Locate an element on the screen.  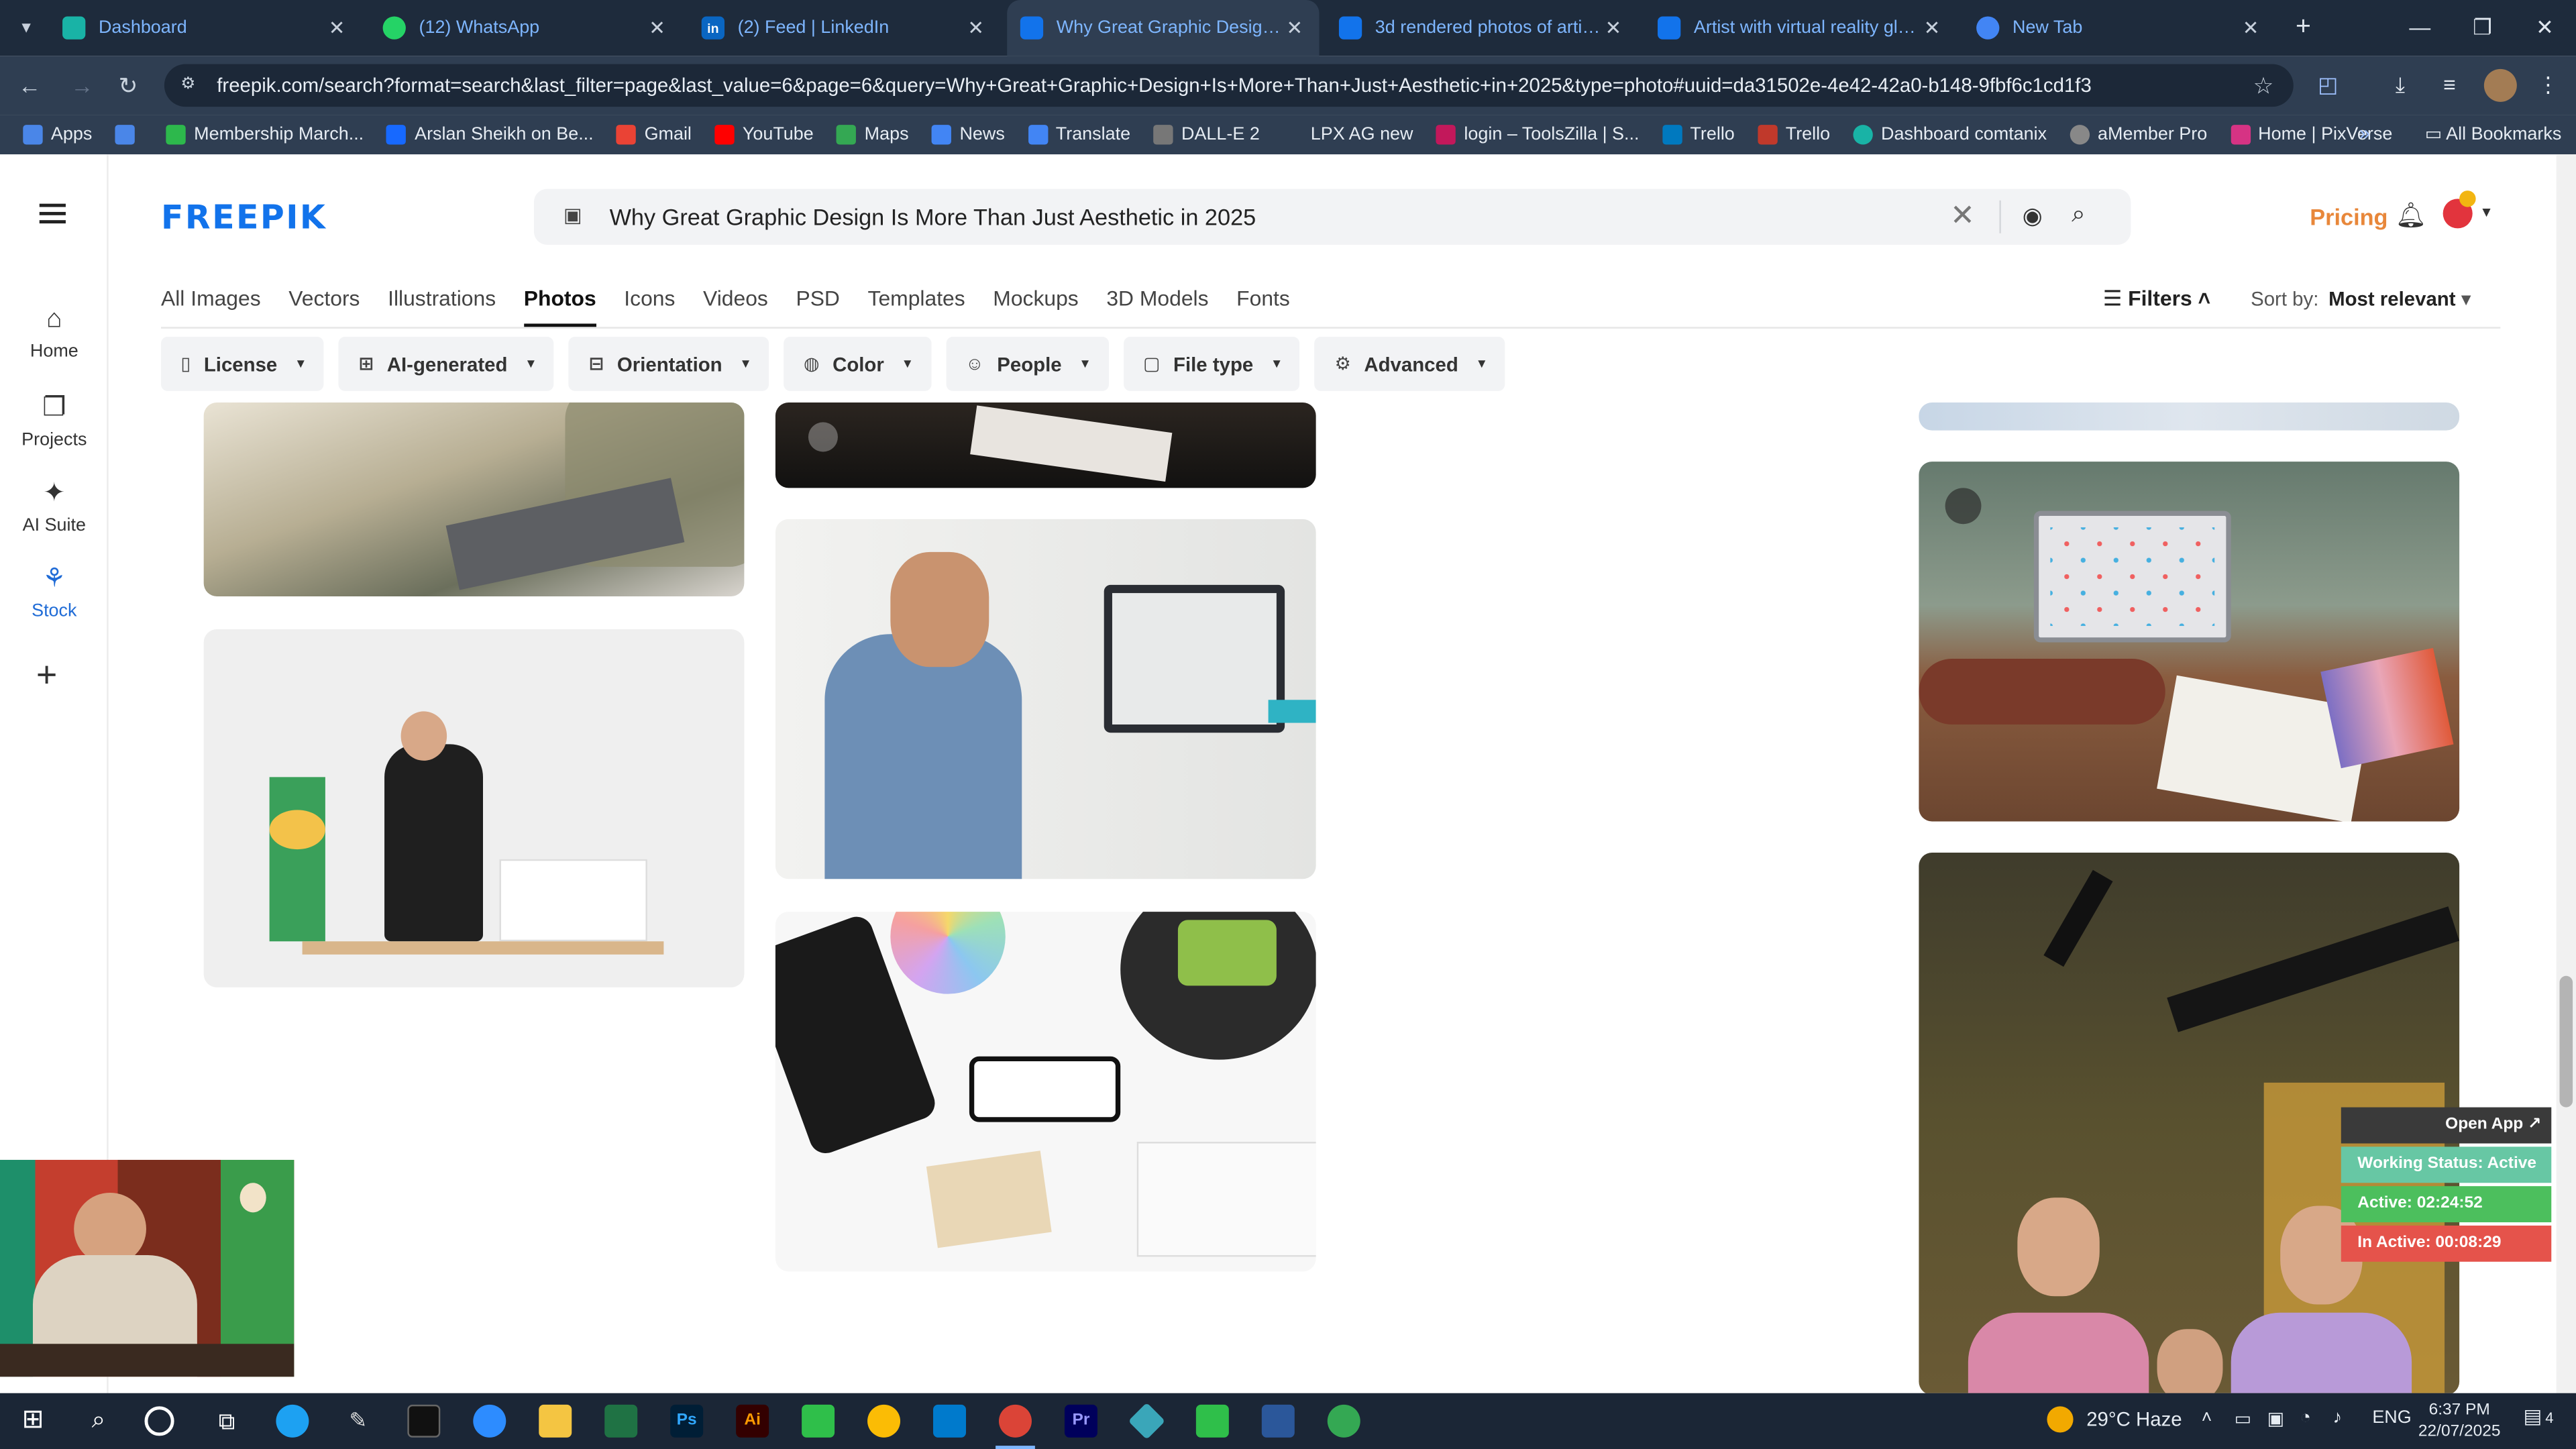
bookmark-youtube: YouTube is located at coordinates (764, 135).